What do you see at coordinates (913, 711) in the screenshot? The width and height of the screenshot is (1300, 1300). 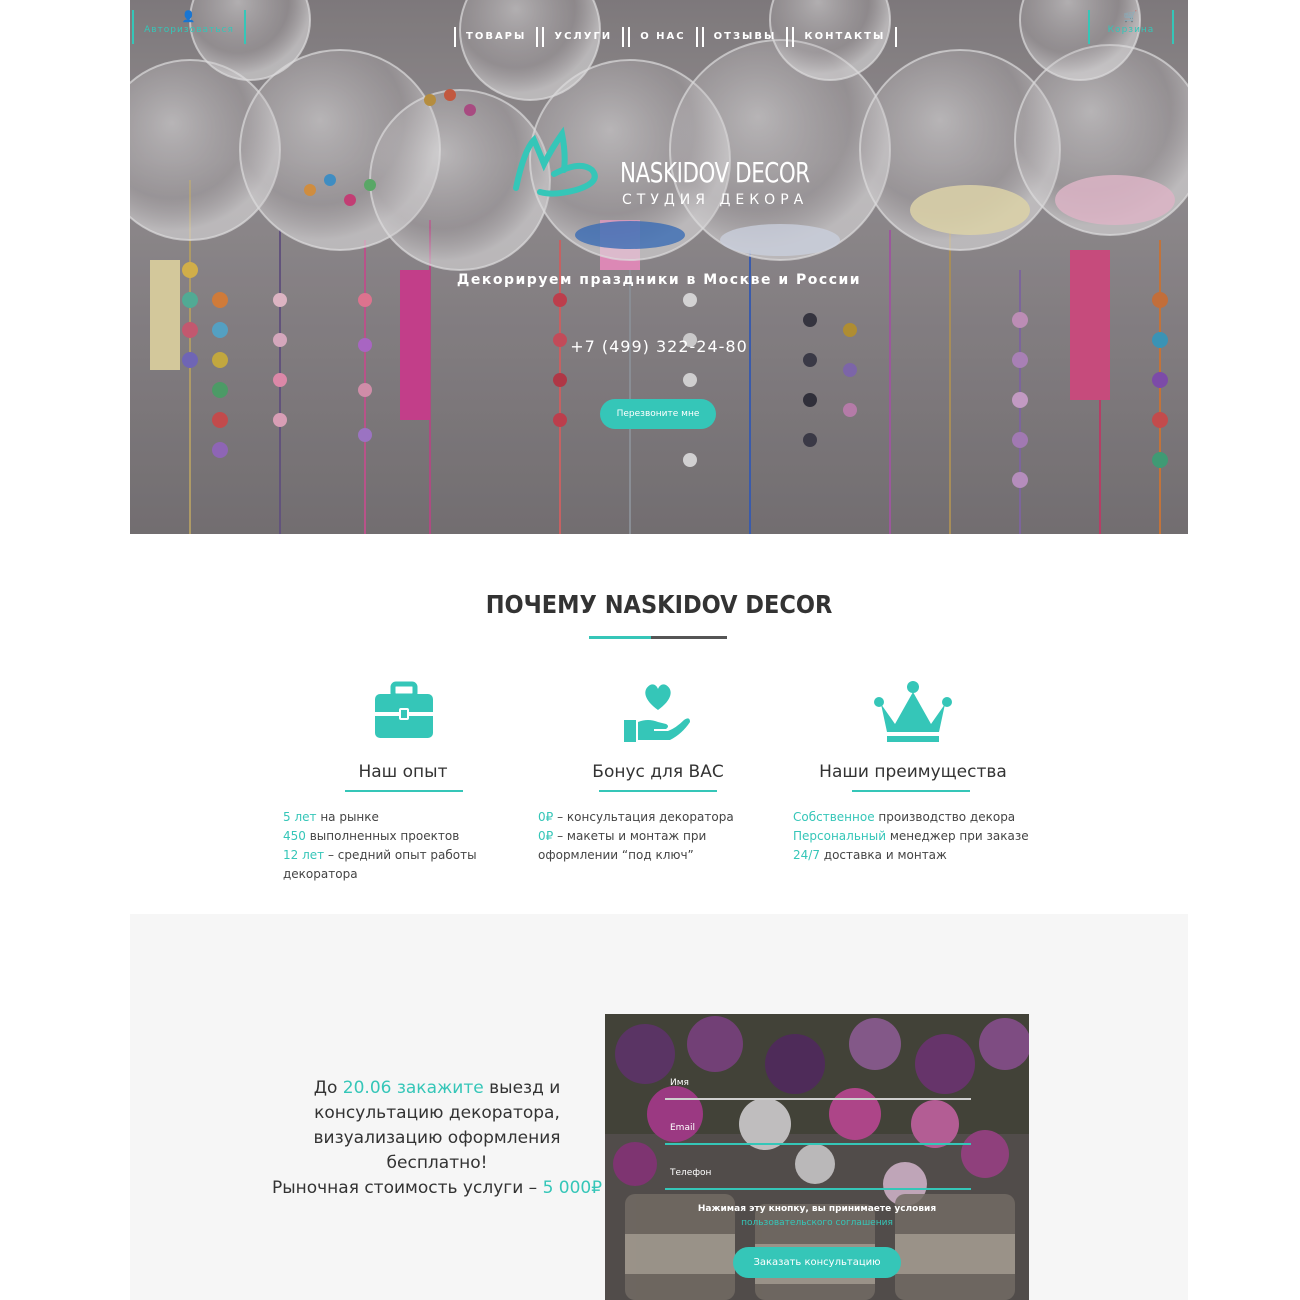 I see `crown-icon` at bounding box center [913, 711].